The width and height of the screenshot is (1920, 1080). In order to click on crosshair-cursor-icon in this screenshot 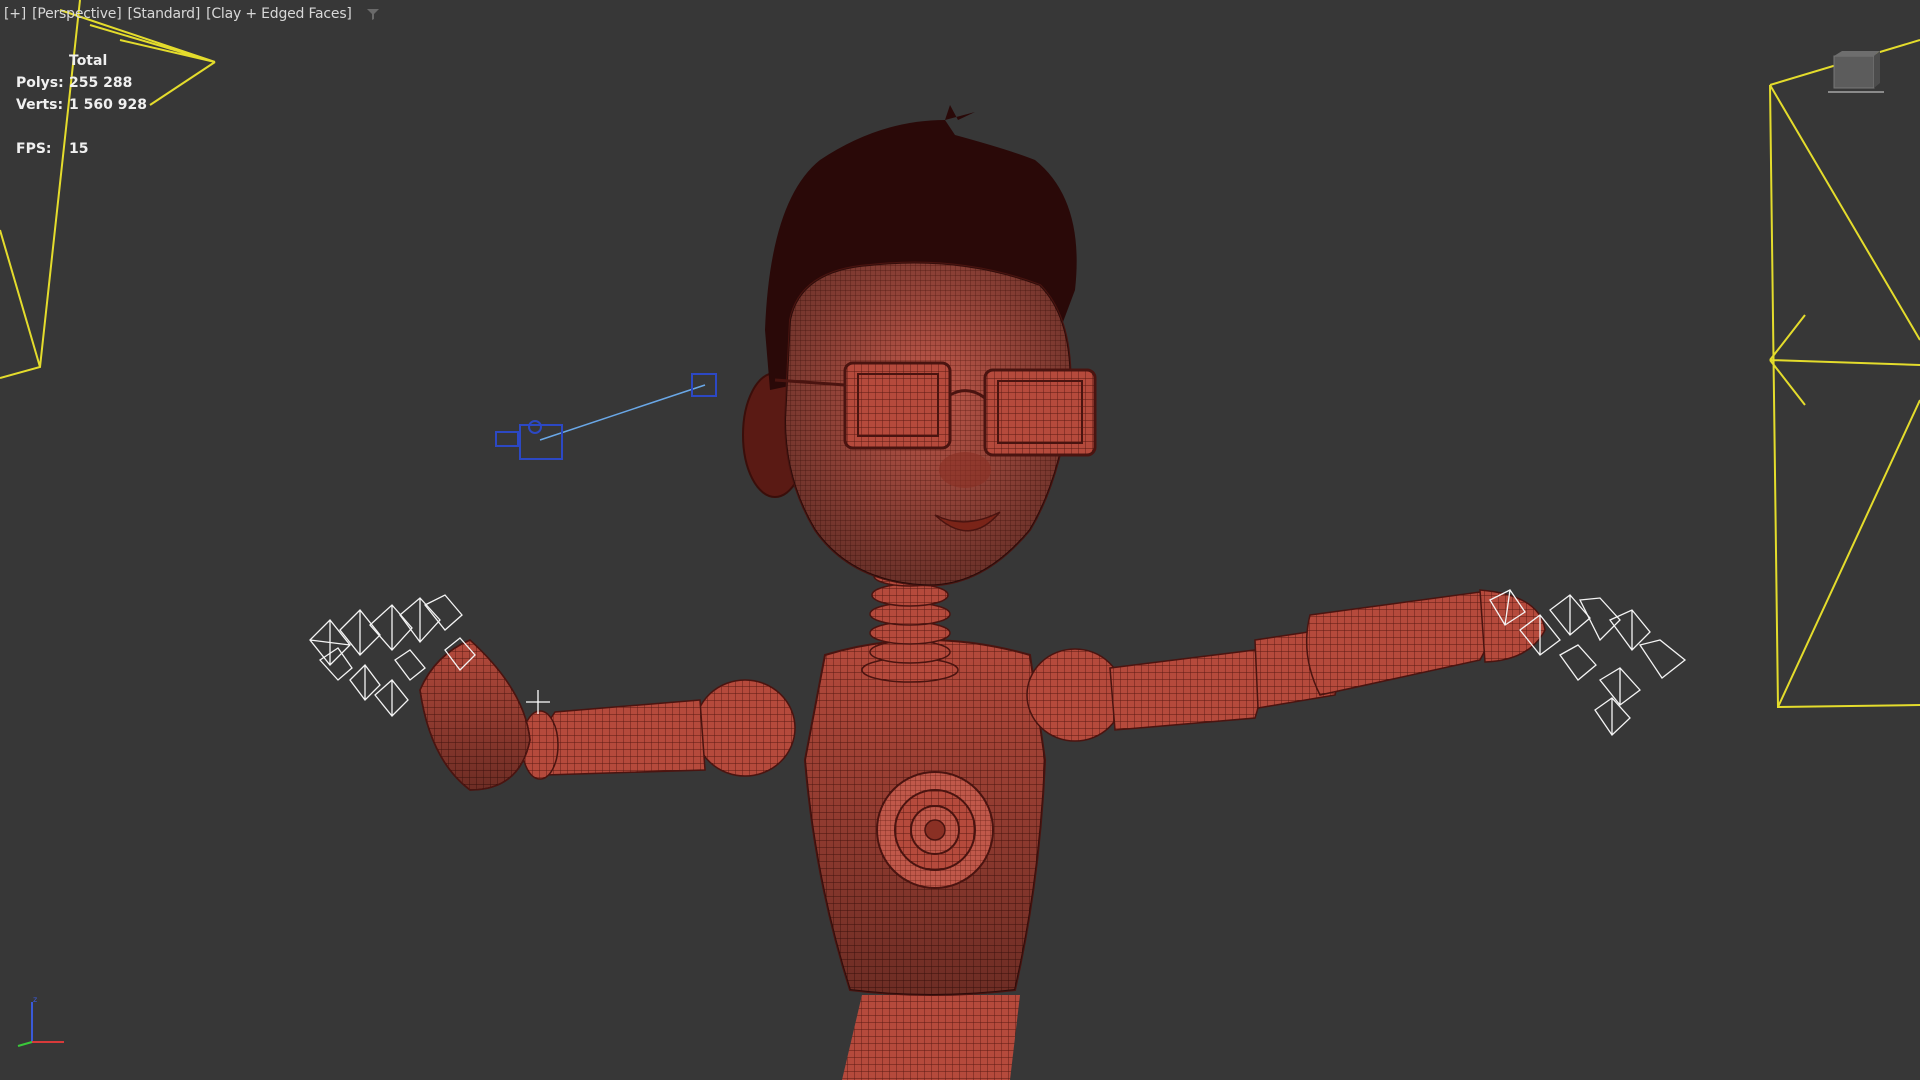, I will do `click(538, 702)`.